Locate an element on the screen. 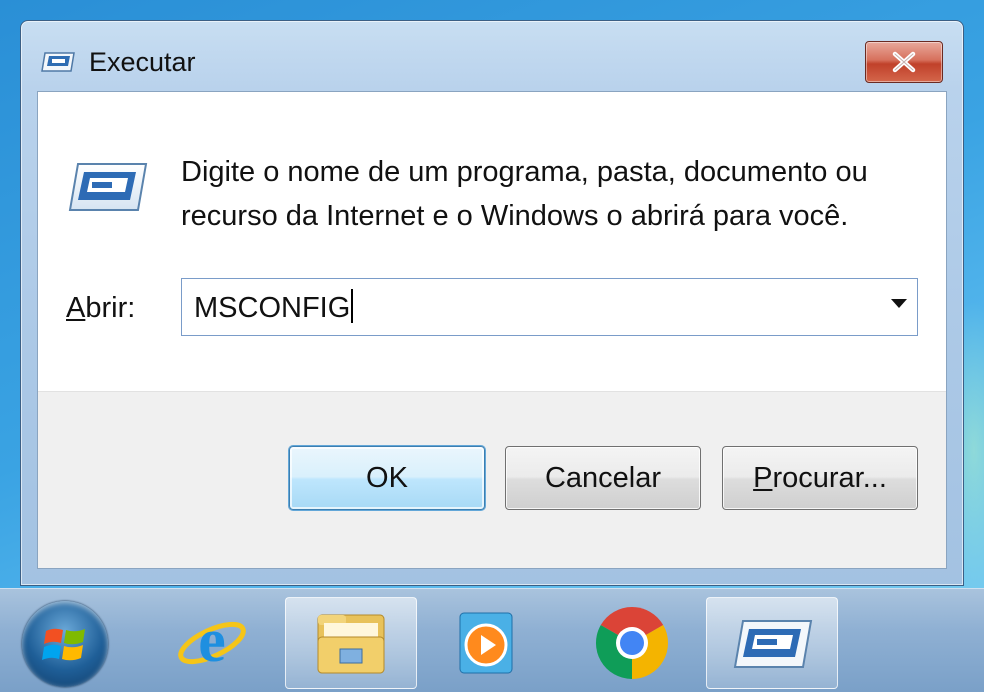 This screenshot has height=692, width=984. open-input-value: MSCONFIG is located at coordinates (272, 308).